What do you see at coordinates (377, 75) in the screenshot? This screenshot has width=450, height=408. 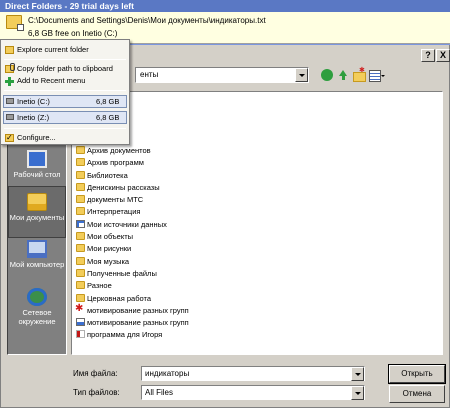 I see `views-menu-icon` at bounding box center [377, 75].